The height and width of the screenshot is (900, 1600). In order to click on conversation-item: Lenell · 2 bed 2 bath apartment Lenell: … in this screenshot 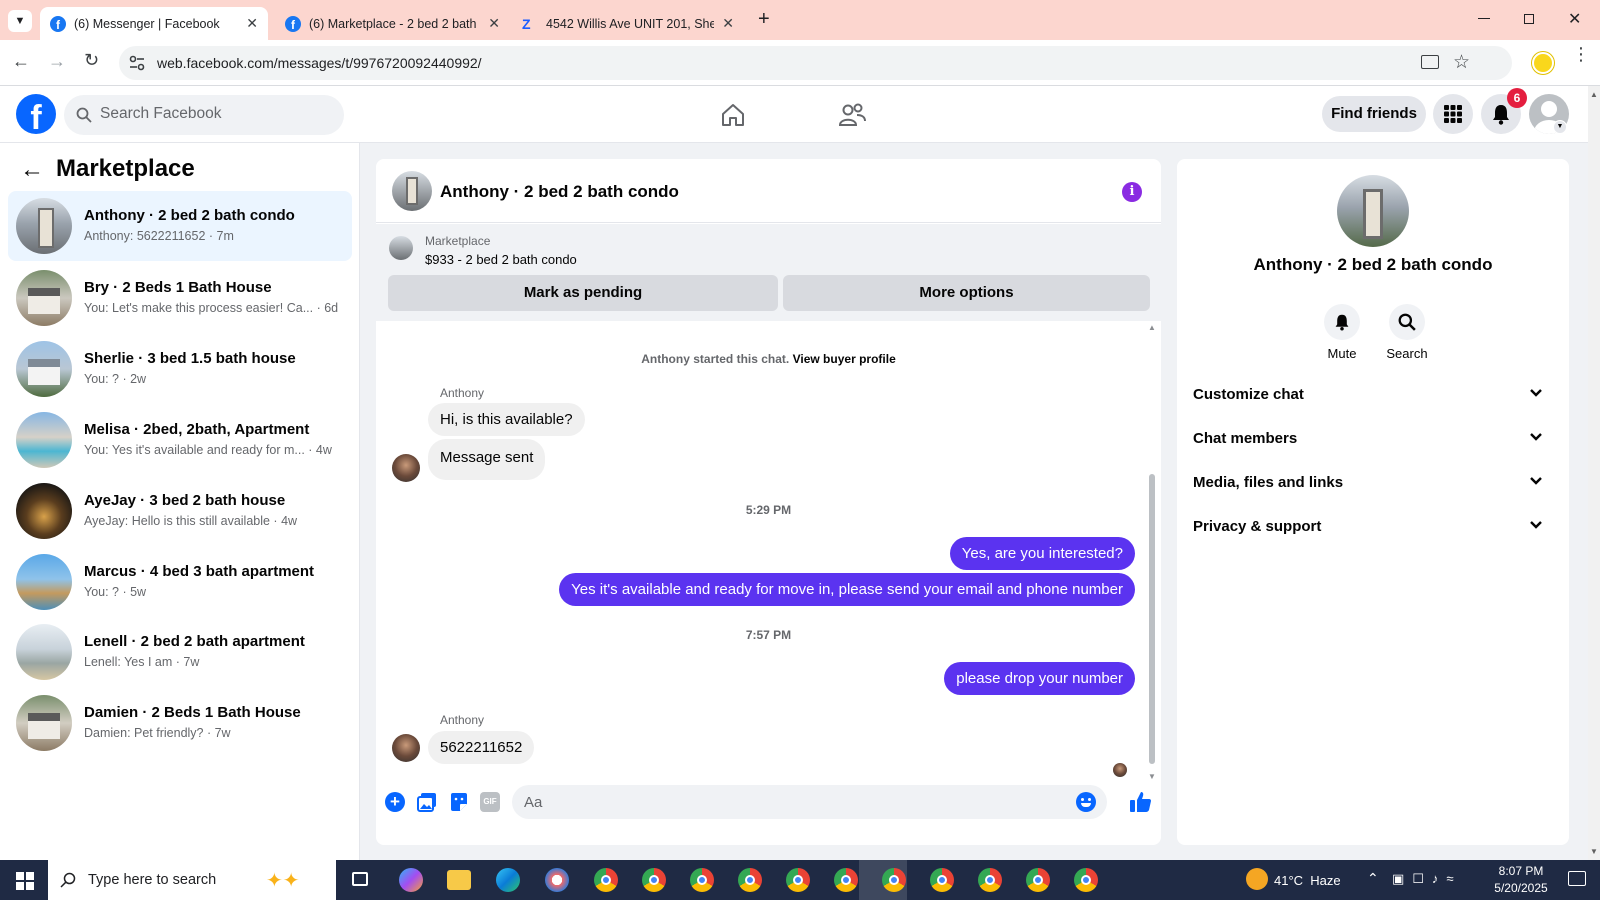, I will do `click(180, 652)`.